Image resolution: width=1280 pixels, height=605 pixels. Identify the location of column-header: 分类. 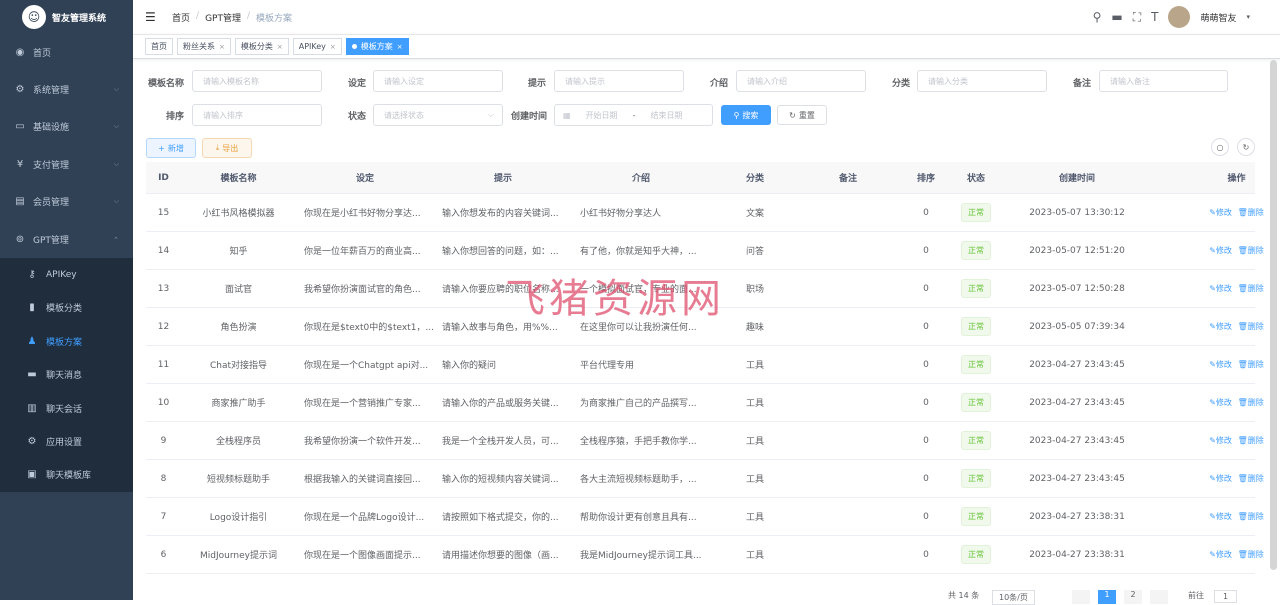
(754, 179).